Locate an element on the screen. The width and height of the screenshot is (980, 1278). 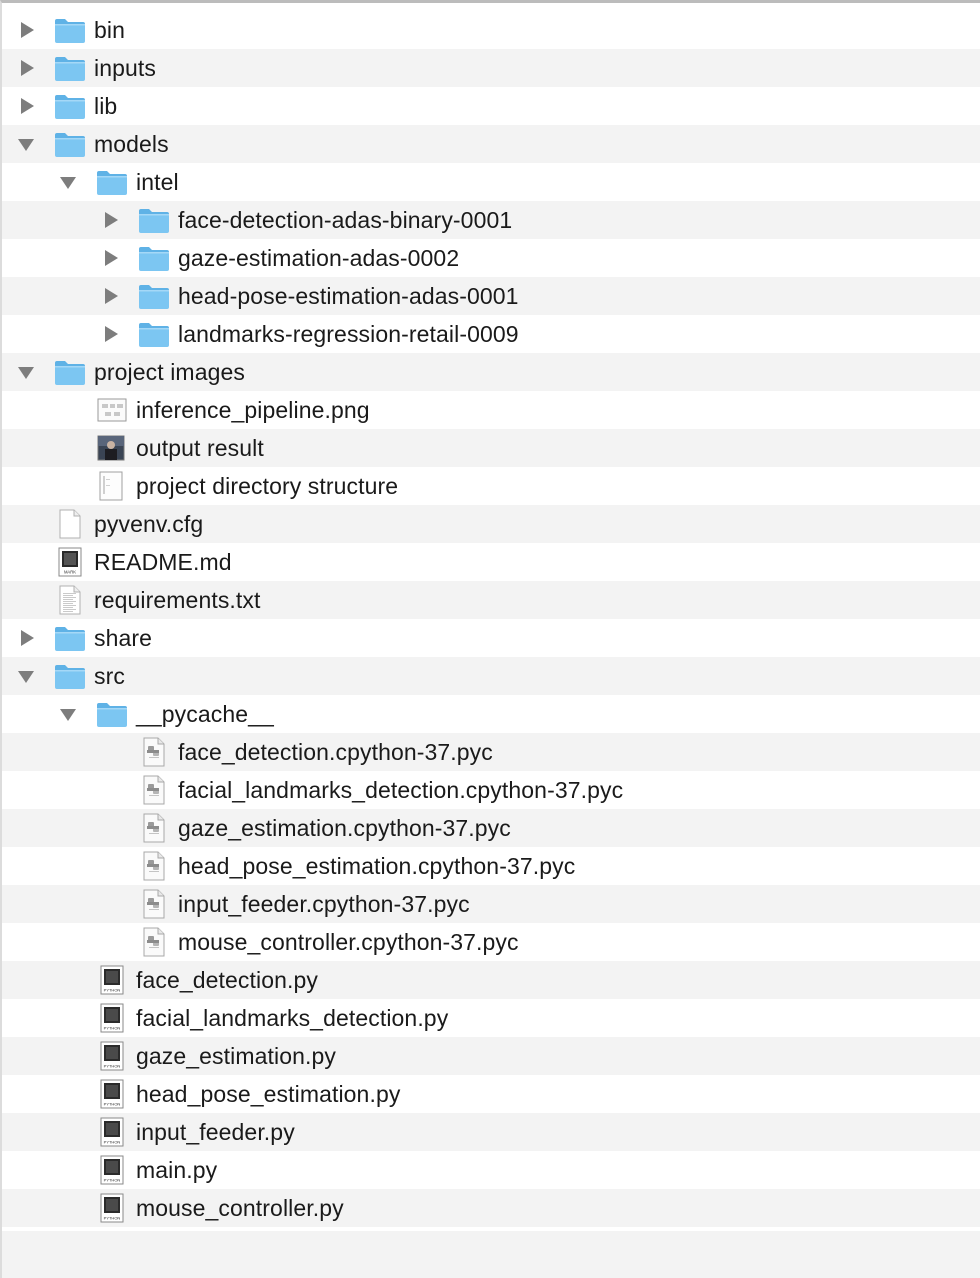
screenshot-file-icon is located at coordinates (112, 486).